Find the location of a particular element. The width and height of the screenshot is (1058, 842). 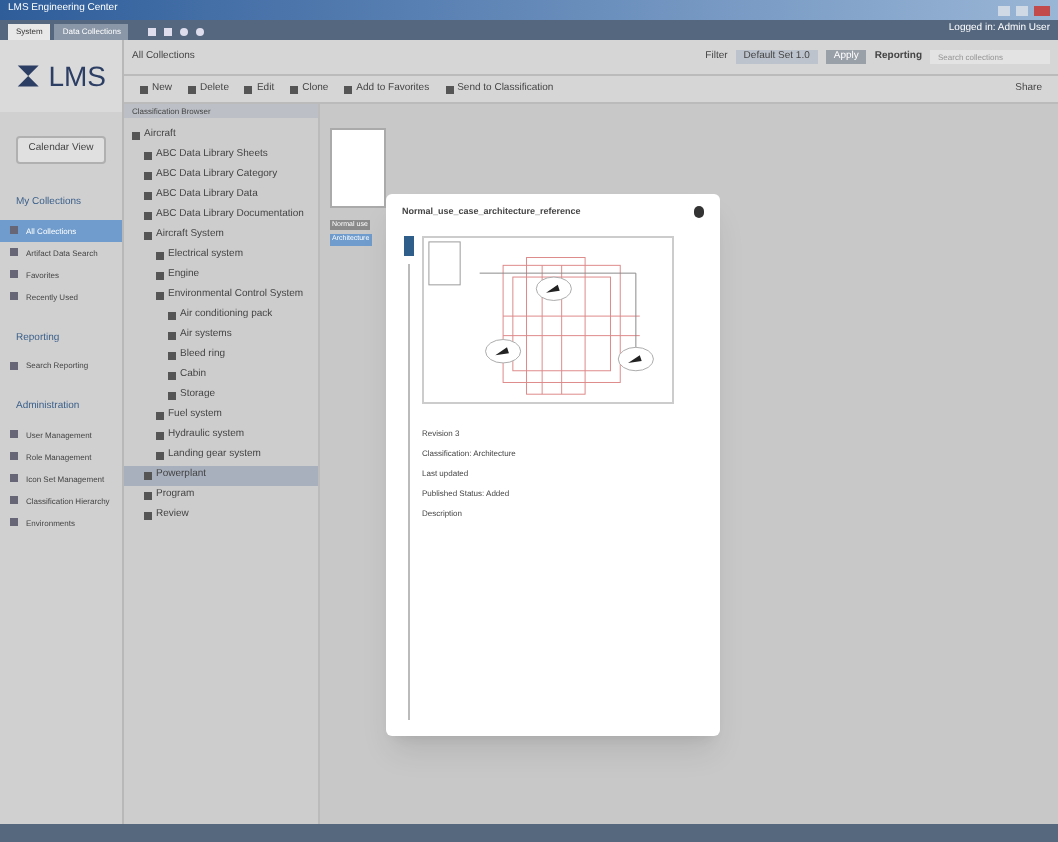

logo-icon is located at coordinates (28, 76).